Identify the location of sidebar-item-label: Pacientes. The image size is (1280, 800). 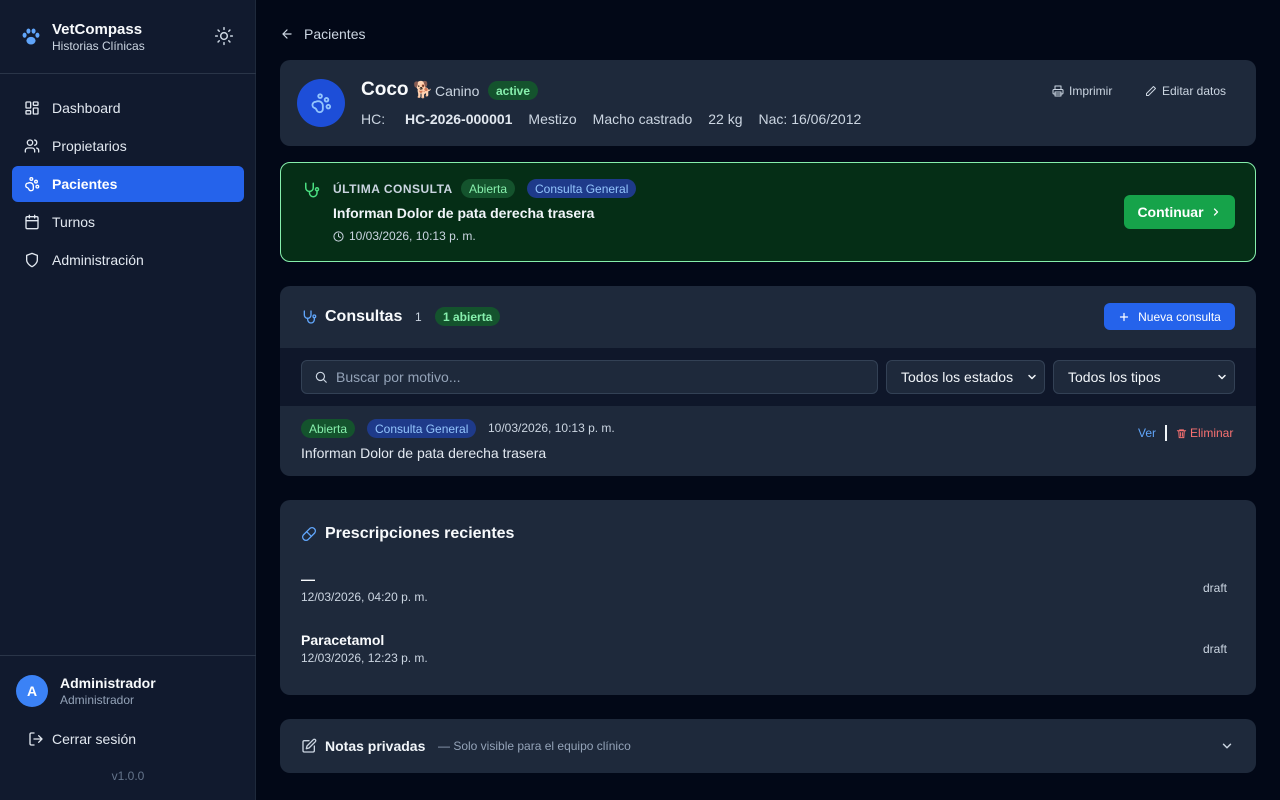
(85, 184).